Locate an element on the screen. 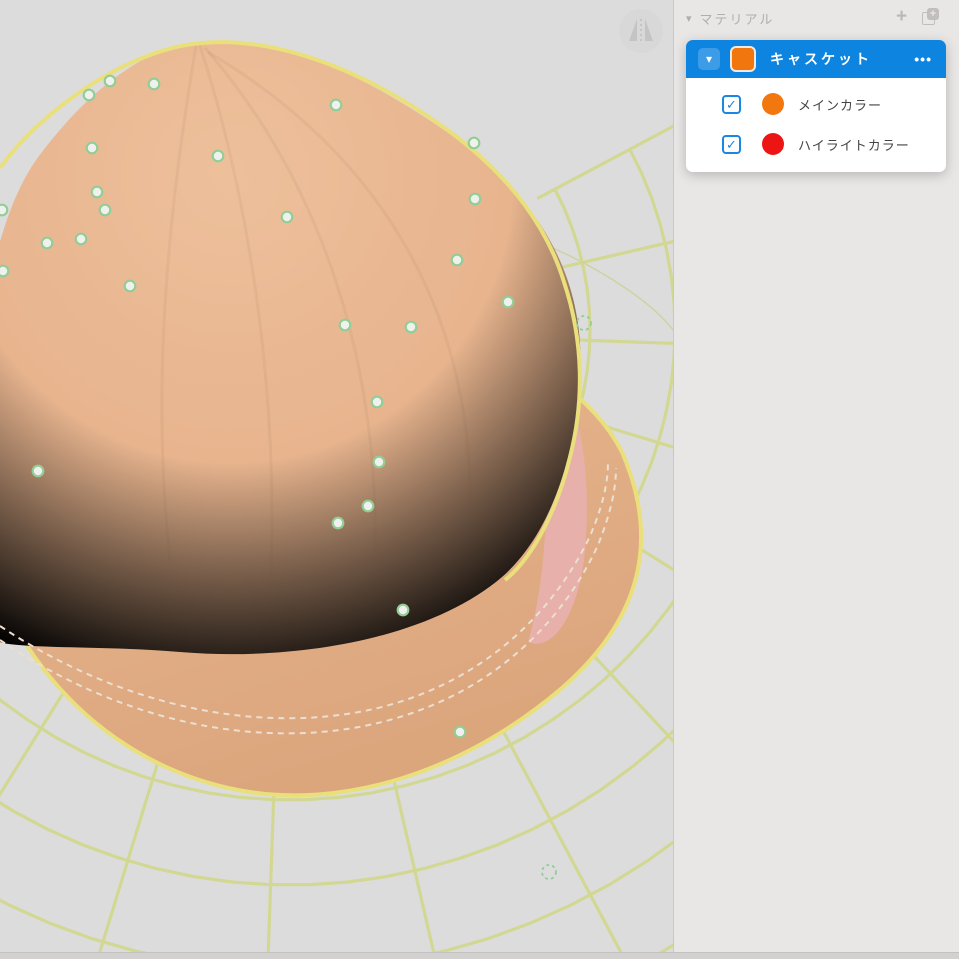 Image resolution: width=959 pixels, height=959 pixels. material-color-list: ✓ メインカラー ✓ ハイライトカラー is located at coordinates (816, 125).